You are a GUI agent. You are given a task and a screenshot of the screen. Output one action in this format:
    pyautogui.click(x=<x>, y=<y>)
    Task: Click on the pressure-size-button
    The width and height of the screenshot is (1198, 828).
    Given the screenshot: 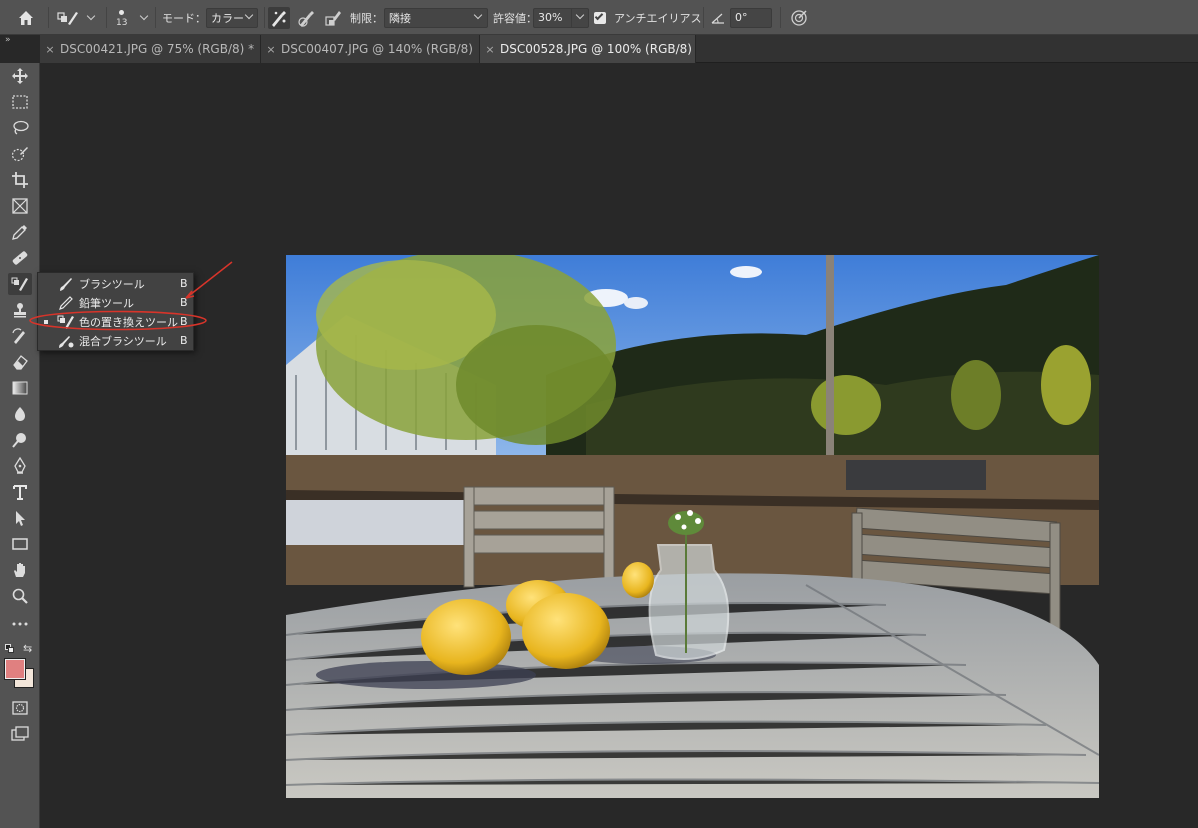 What is the action you would take?
    pyautogui.click(x=799, y=18)
    